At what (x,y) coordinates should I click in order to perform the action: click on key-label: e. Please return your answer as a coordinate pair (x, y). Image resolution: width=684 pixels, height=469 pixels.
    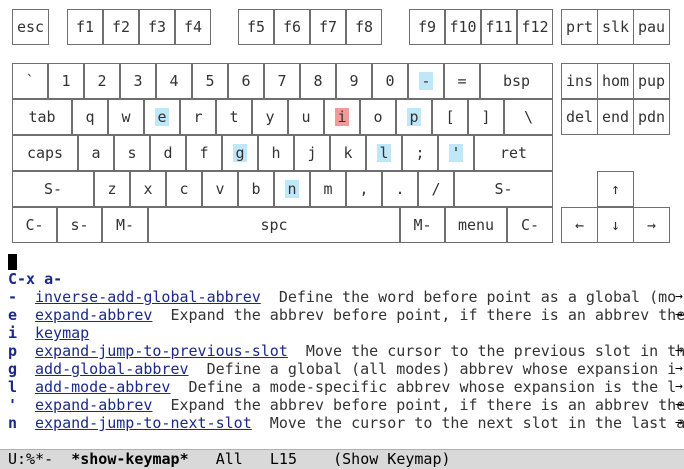
    Looking at the image, I should click on (162, 117).